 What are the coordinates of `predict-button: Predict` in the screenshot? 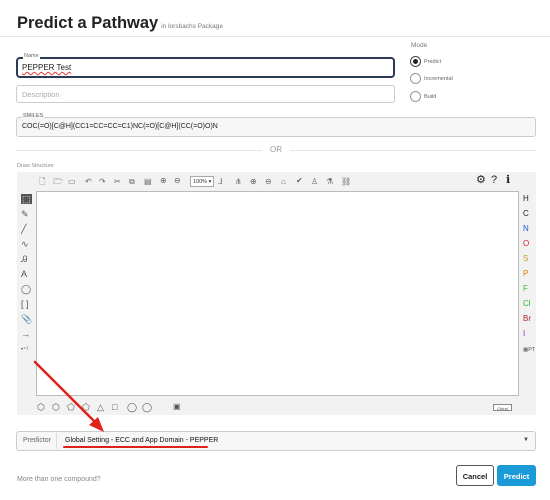 It's located at (516, 475).